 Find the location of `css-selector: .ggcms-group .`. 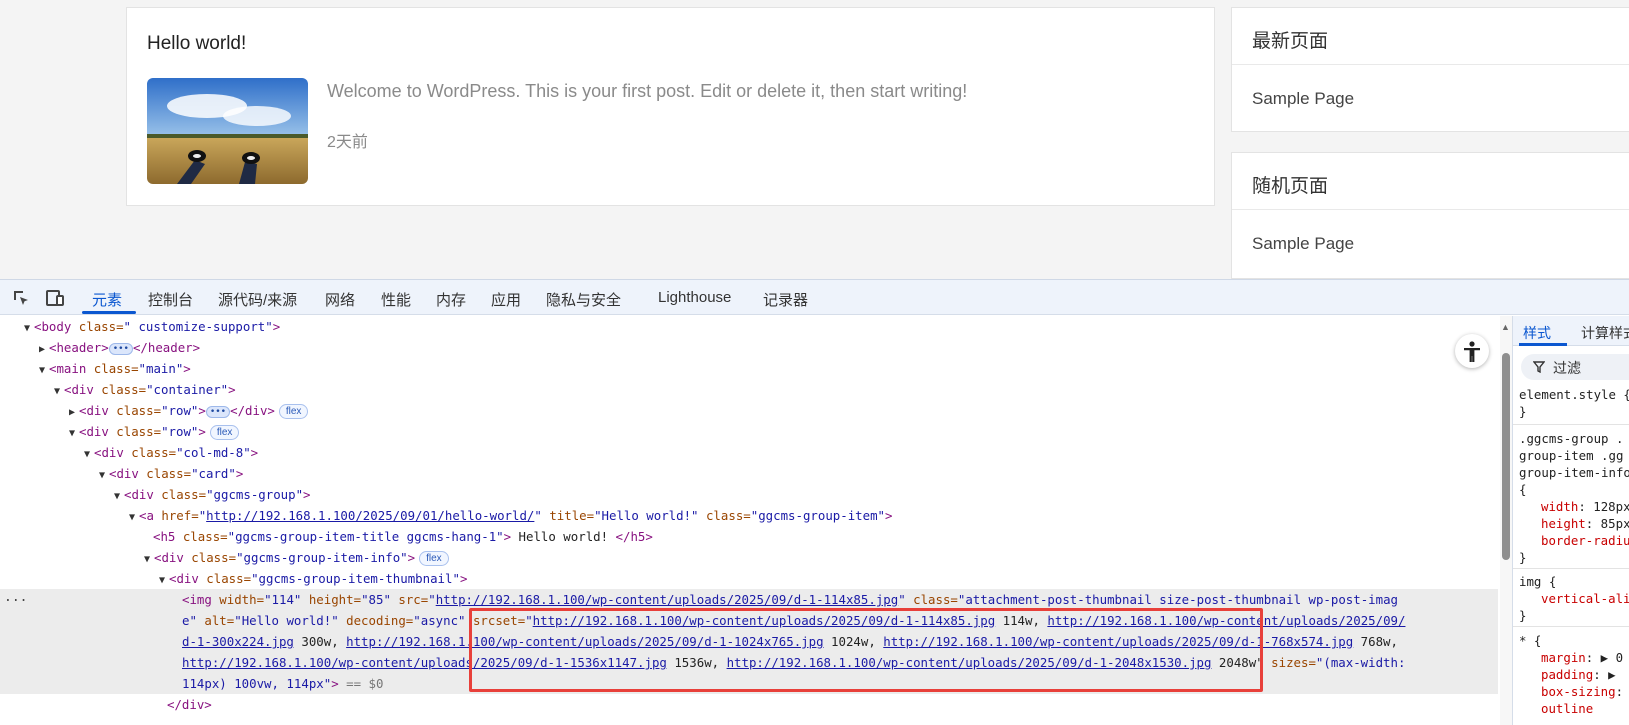

css-selector: .ggcms-group . is located at coordinates (1571, 438).